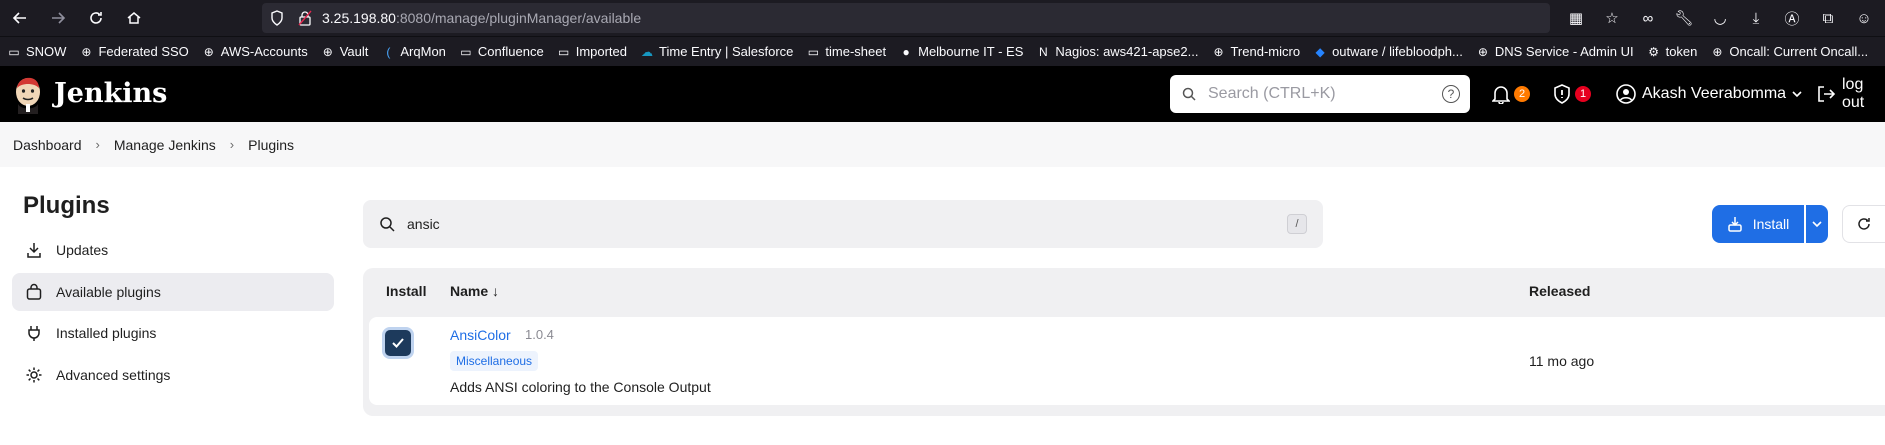  I want to click on sidebar-item-advanced-settings: Advanced settings, so click(173, 375).